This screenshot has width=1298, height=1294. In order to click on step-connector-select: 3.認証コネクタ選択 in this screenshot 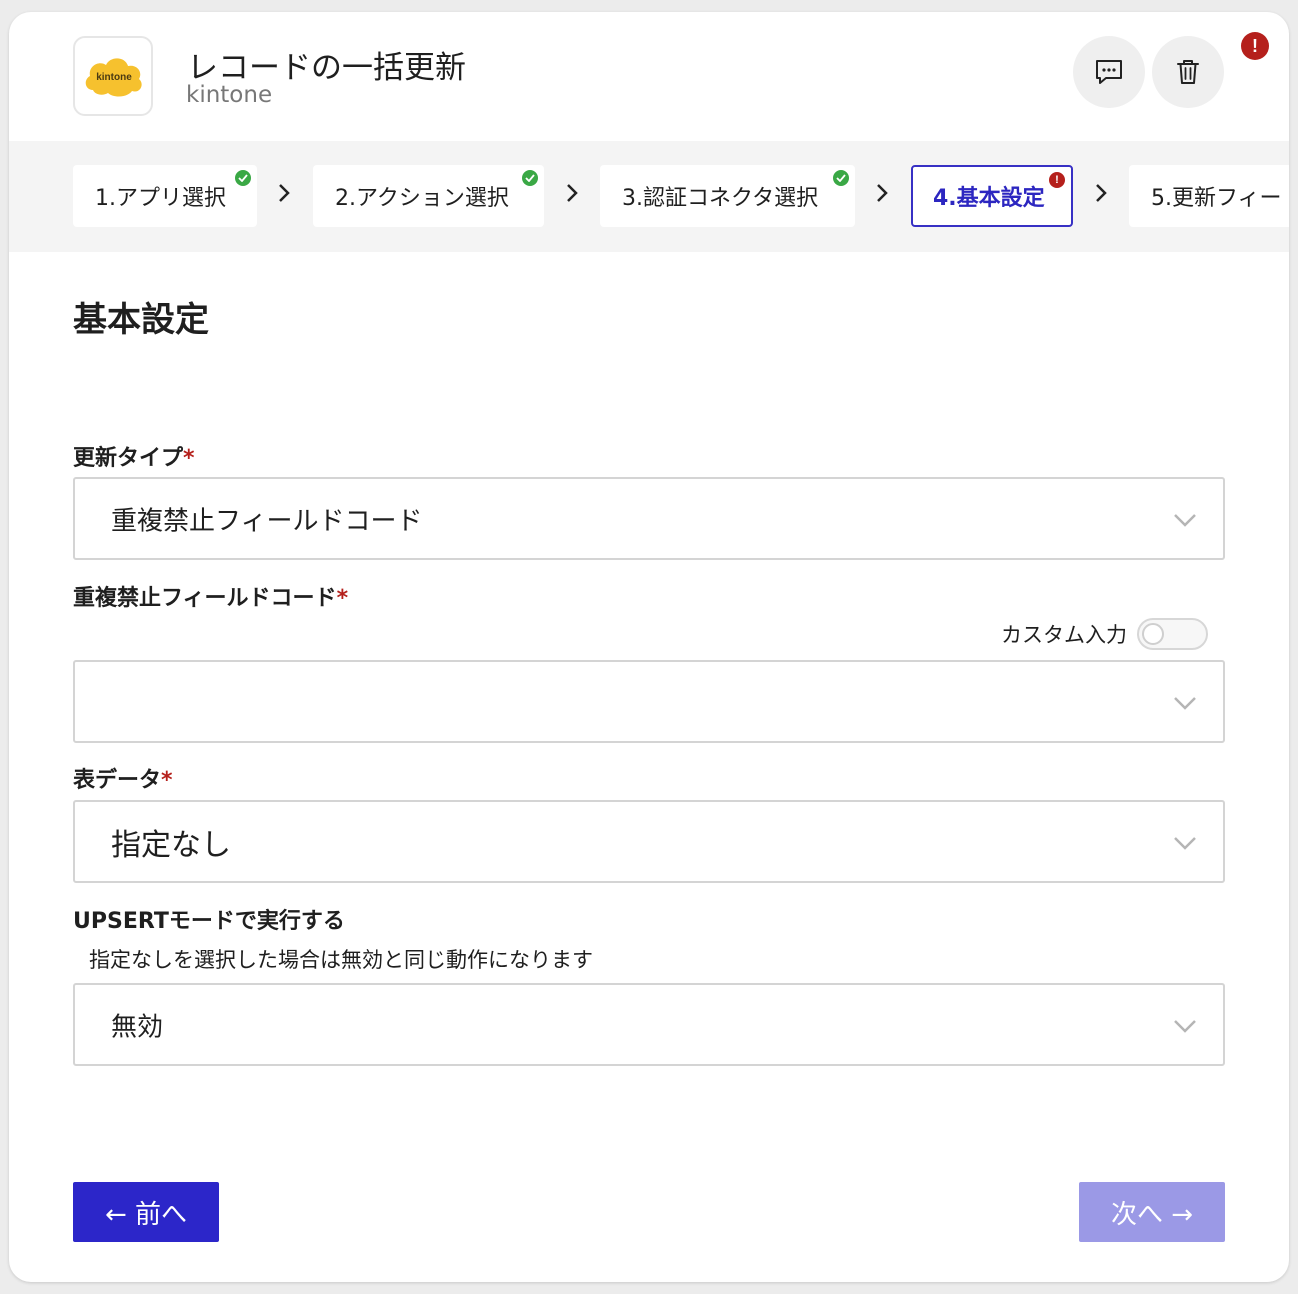, I will do `click(727, 196)`.